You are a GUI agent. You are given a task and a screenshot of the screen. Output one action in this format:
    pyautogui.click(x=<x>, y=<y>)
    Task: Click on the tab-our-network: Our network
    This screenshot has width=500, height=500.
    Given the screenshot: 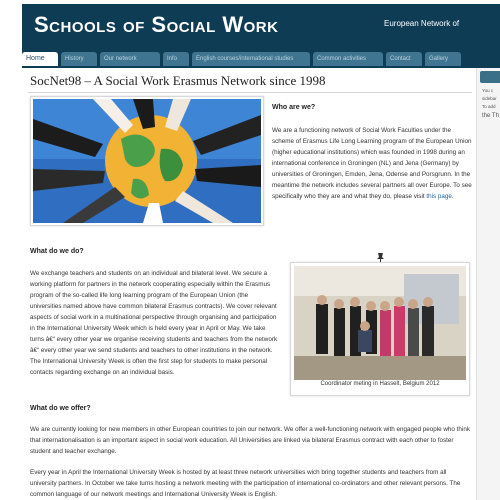 What is the action you would take?
    pyautogui.click(x=130, y=59)
    